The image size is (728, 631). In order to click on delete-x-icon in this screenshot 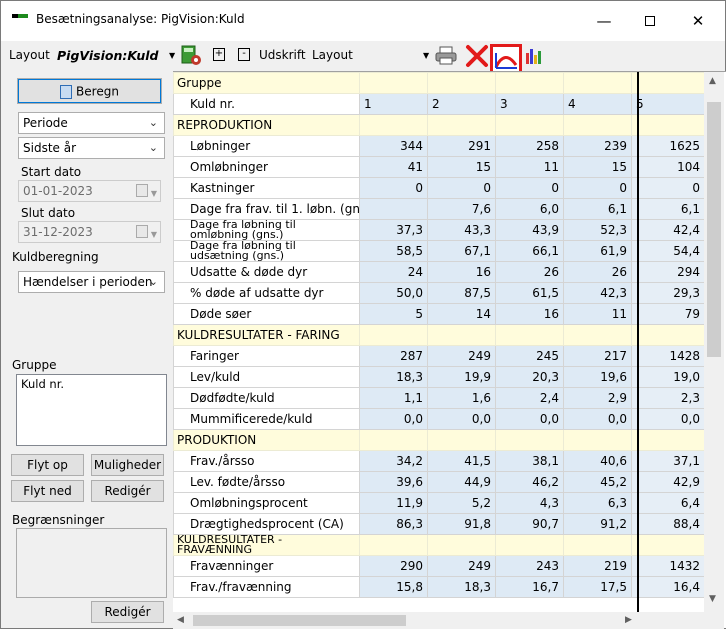, I will do `click(477, 56)`.